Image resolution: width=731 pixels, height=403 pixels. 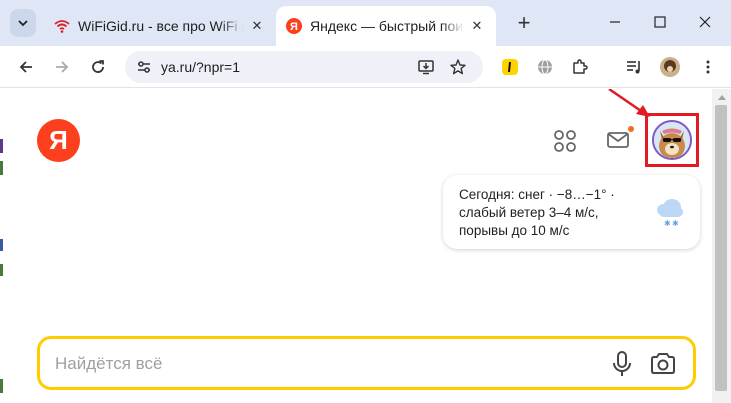 What do you see at coordinates (200, 67) in the screenshot?
I see `url-text: ya.ru/?npr=1` at bounding box center [200, 67].